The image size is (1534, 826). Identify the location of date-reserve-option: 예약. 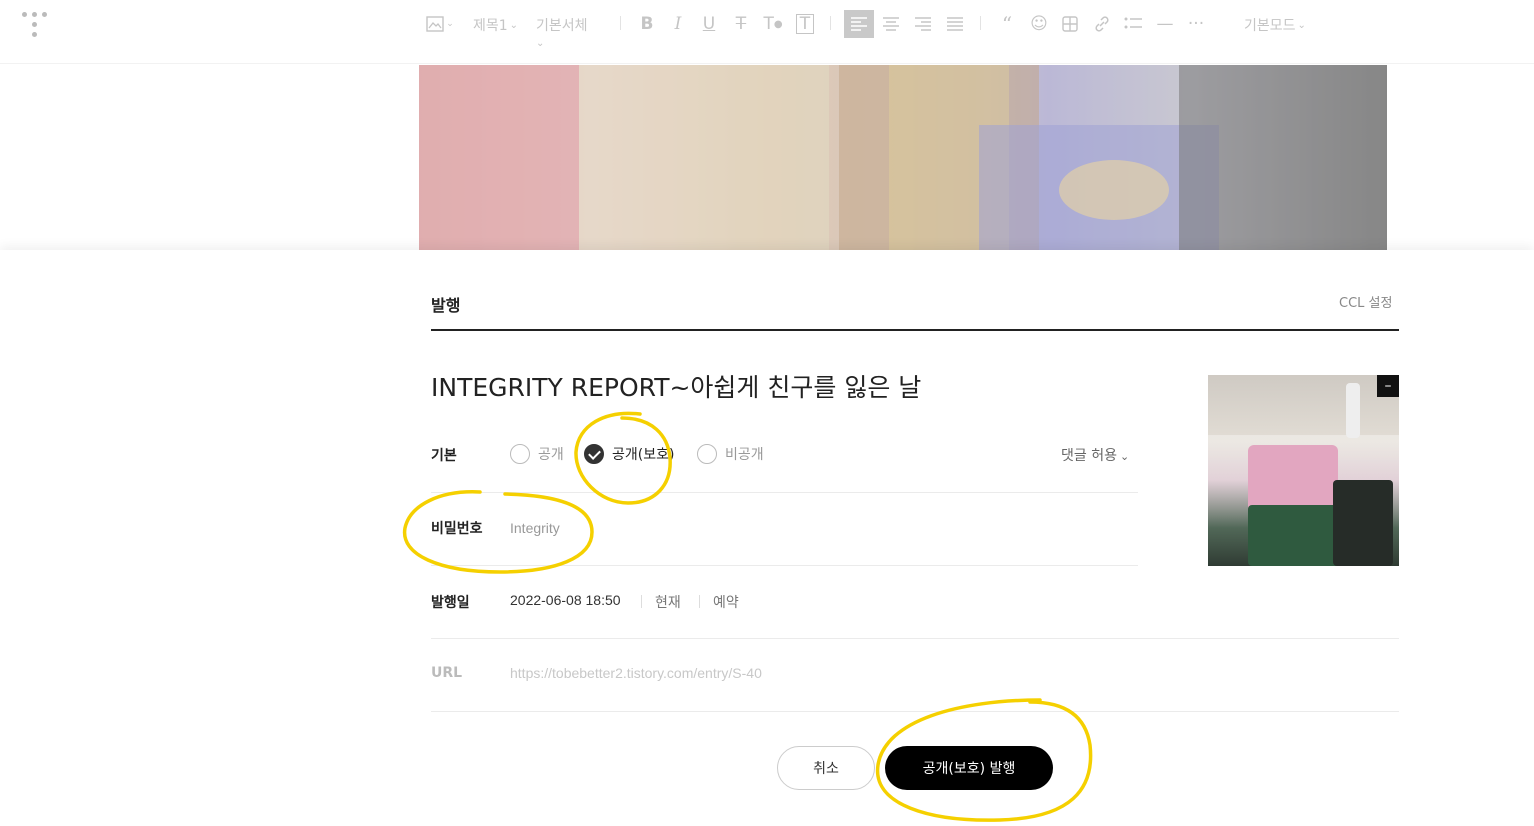
(726, 602).